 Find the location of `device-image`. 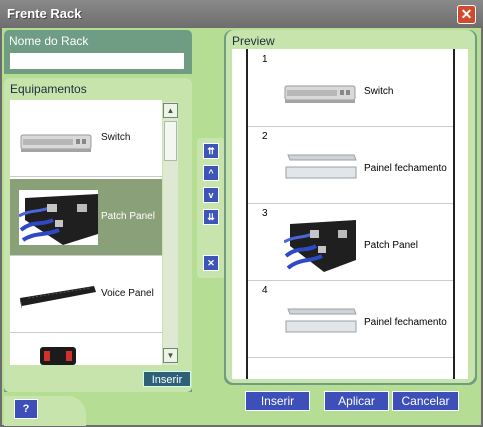

device-image is located at coordinates (58, 356).